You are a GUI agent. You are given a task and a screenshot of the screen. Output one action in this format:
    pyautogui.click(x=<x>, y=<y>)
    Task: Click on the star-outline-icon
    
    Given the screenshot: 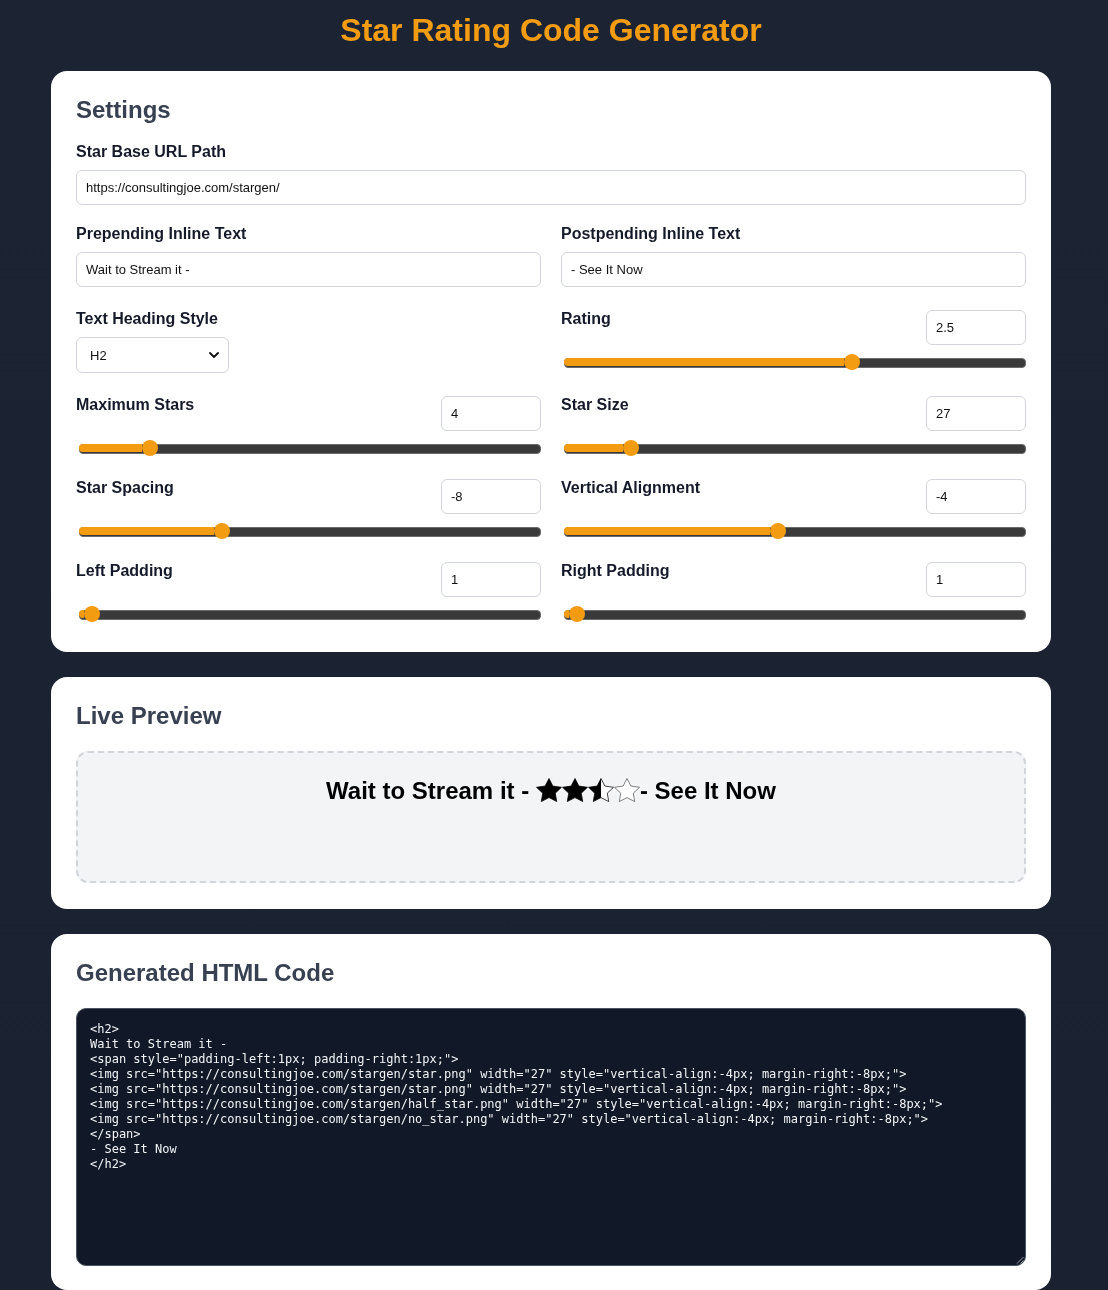 What is the action you would take?
    pyautogui.click(x=626, y=790)
    